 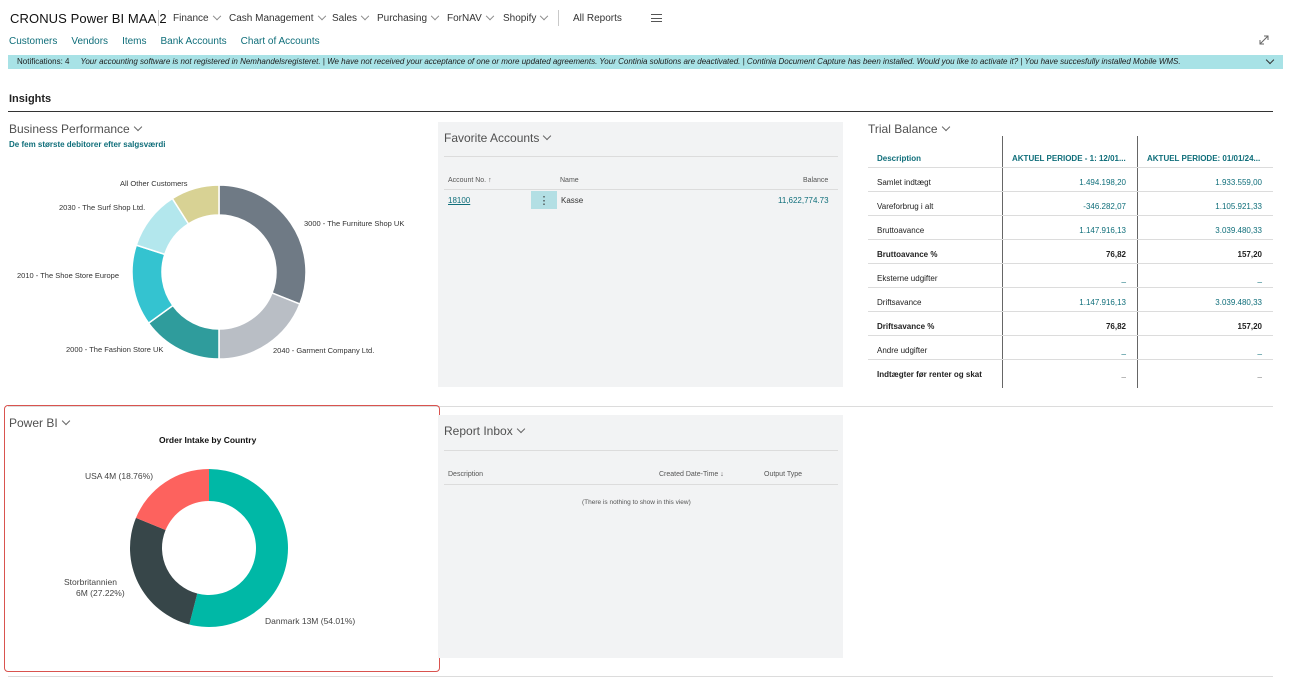 I want to click on section-title: Insights, so click(x=30, y=99).